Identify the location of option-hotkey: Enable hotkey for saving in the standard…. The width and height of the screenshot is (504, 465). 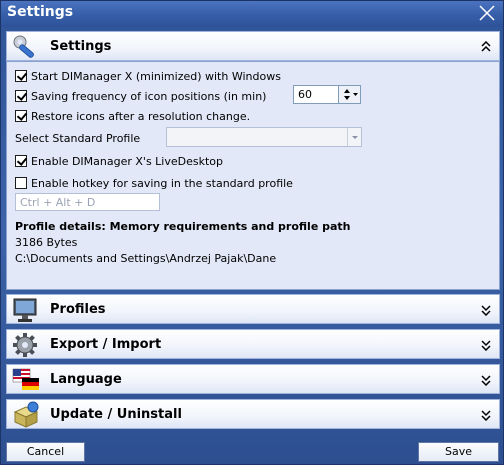
(154, 183).